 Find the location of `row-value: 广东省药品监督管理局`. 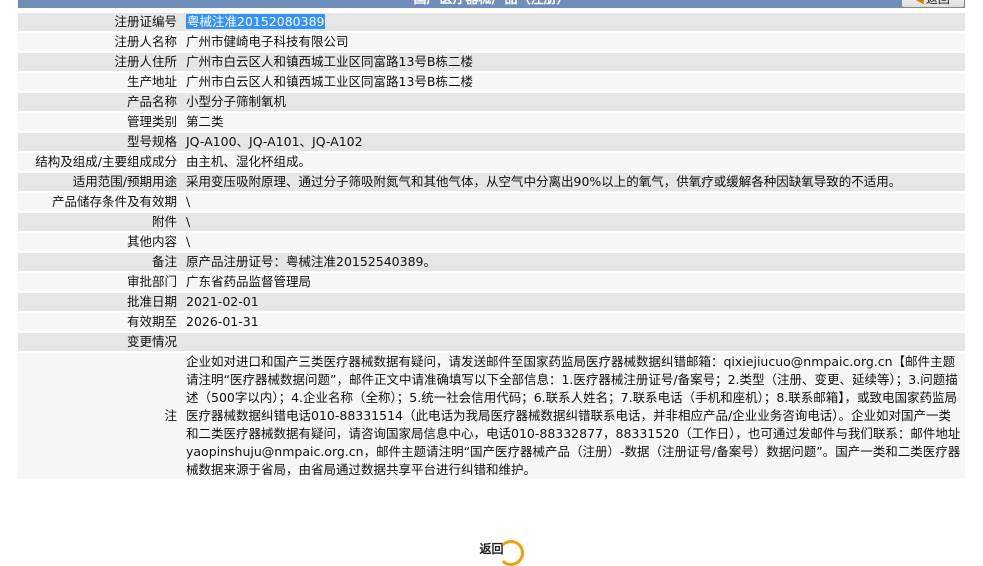

row-value: 广东省药品监督管理局 is located at coordinates (574, 282).